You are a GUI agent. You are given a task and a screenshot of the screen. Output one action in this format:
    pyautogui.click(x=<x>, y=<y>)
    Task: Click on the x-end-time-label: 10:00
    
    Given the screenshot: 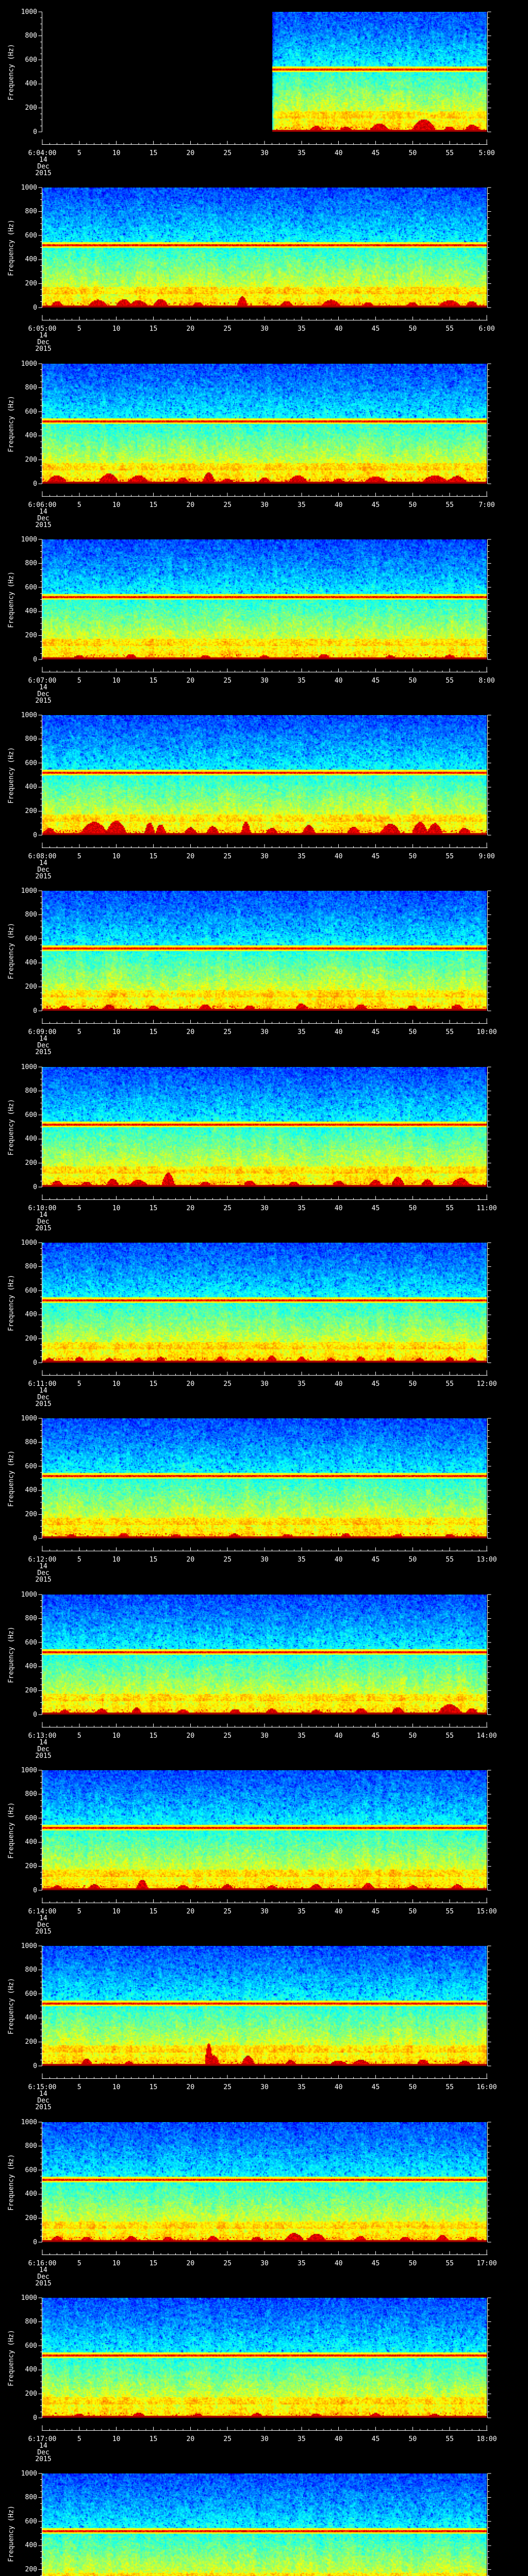 What is the action you would take?
    pyautogui.click(x=486, y=1032)
    